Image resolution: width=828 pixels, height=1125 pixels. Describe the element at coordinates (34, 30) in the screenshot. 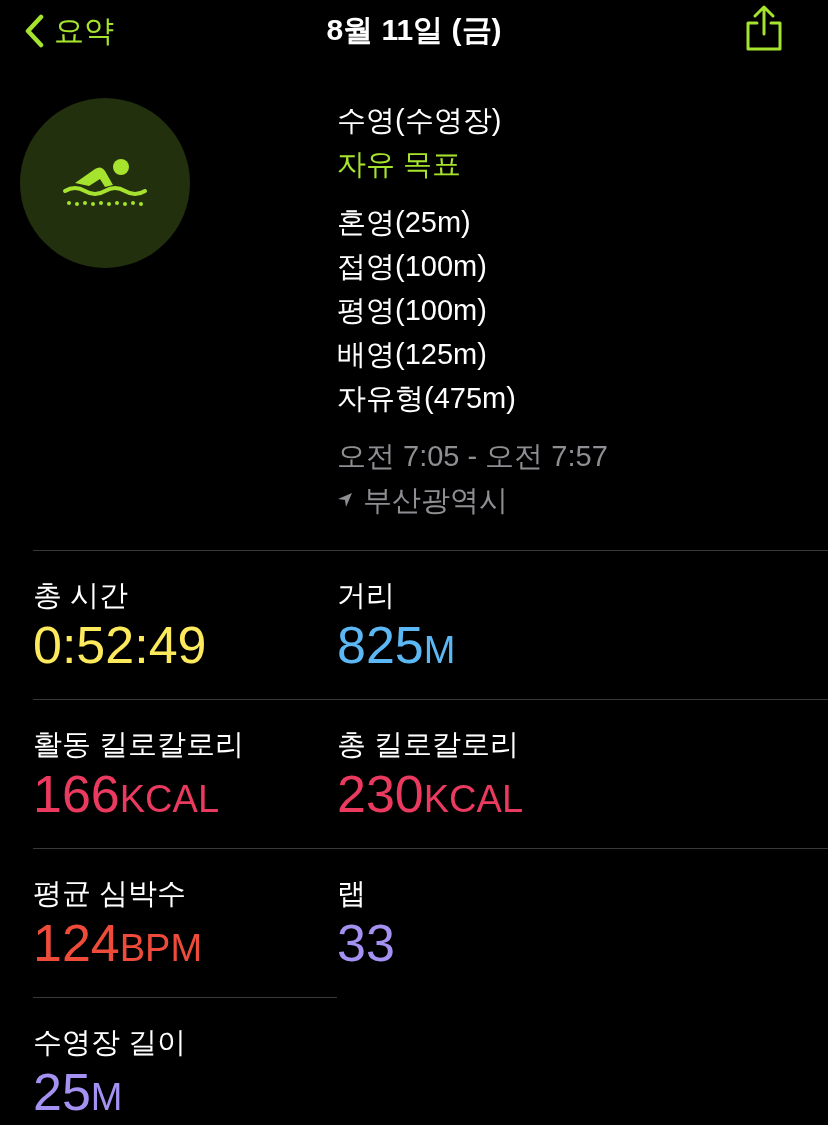

I see `chevron-left-icon` at that location.